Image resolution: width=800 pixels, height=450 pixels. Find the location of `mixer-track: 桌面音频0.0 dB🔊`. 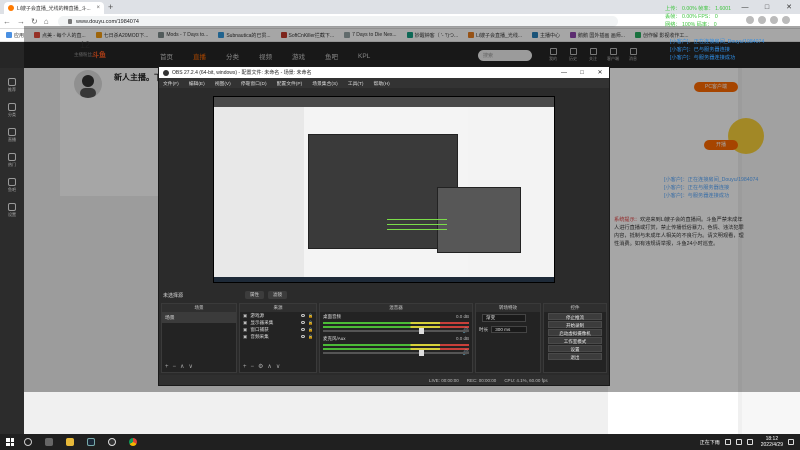

mixer-track: 桌面音频0.0 dB🔊 is located at coordinates (396, 323).